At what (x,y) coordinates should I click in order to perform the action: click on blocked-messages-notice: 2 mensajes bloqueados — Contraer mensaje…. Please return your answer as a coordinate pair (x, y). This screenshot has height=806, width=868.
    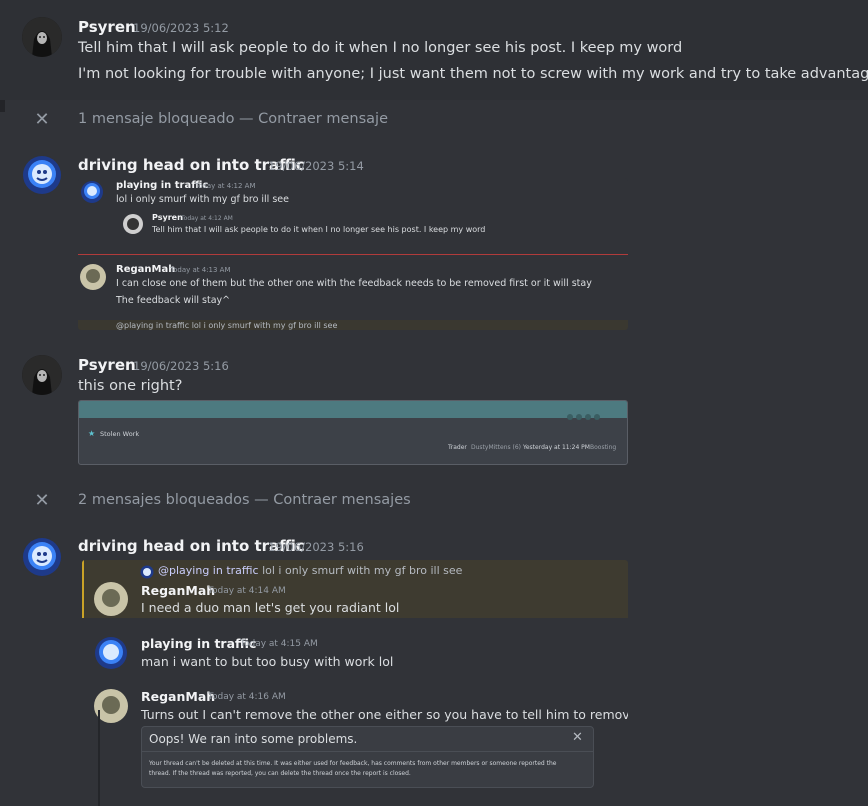
    Looking at the image, I should click on (244, 500).